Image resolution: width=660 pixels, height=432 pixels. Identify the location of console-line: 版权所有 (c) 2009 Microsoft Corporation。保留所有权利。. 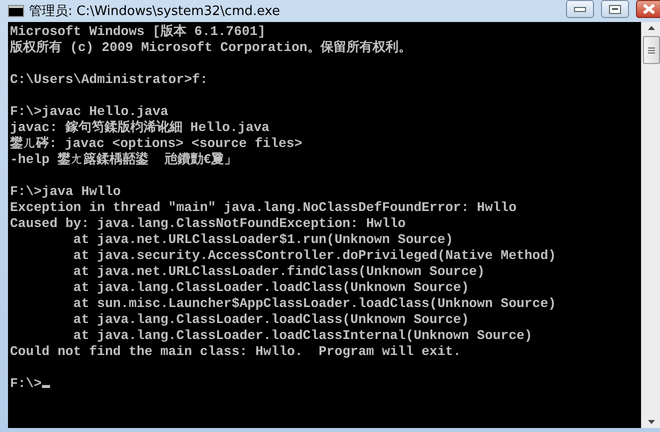
(211, 48).